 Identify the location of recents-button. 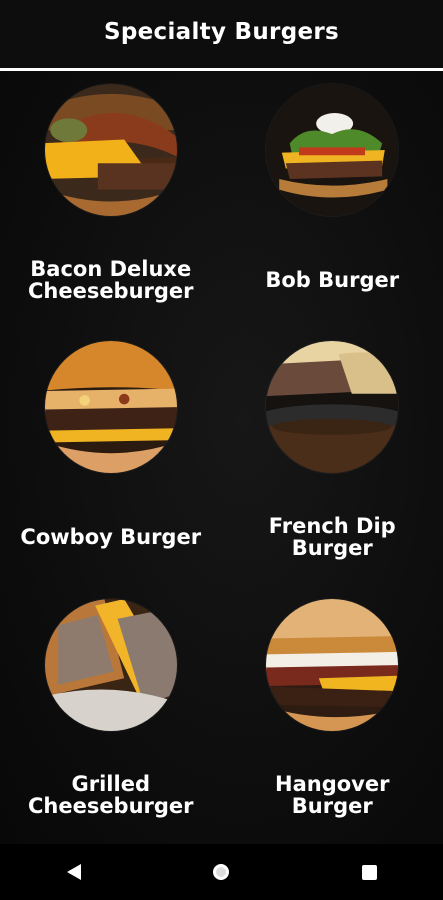
(369, 872).